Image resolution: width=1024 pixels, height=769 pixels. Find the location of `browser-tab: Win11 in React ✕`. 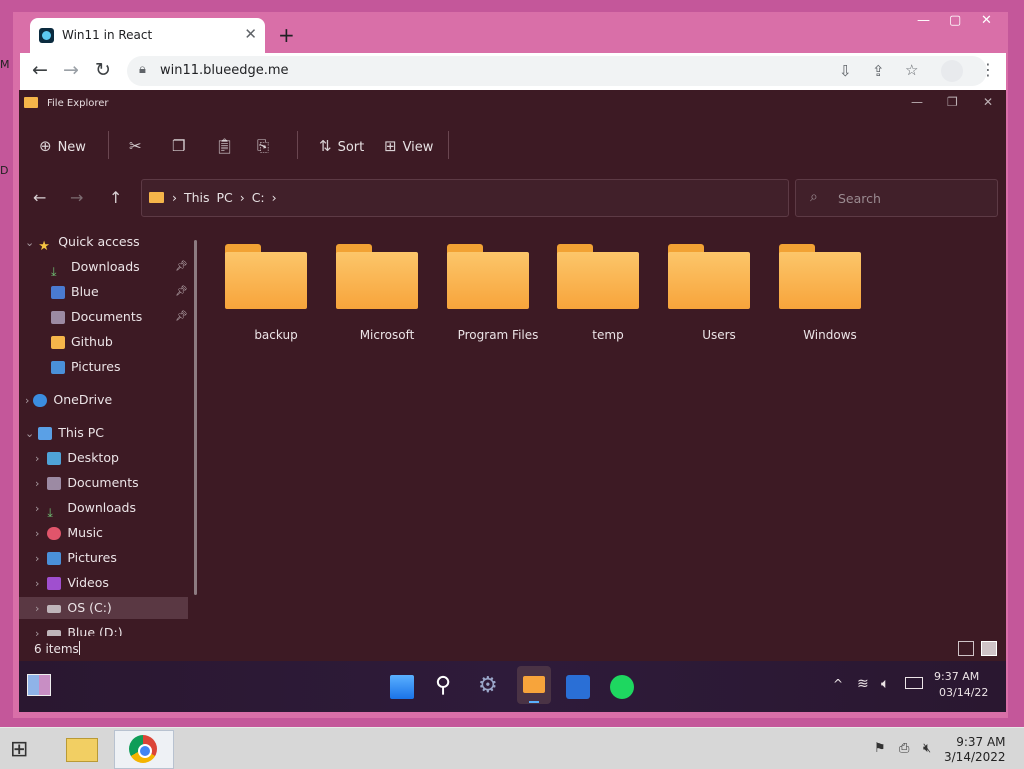

browser-tab: Win11 in React ✕ is located at coordinates (147, 36).